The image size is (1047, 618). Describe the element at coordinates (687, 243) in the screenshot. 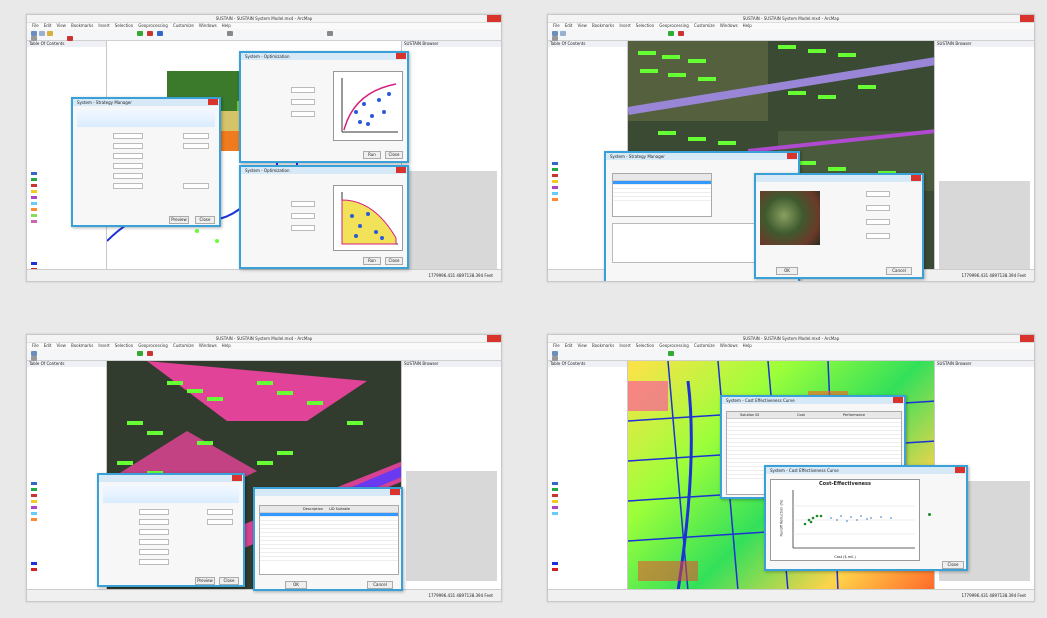

I see `lid-type-field` at that location.